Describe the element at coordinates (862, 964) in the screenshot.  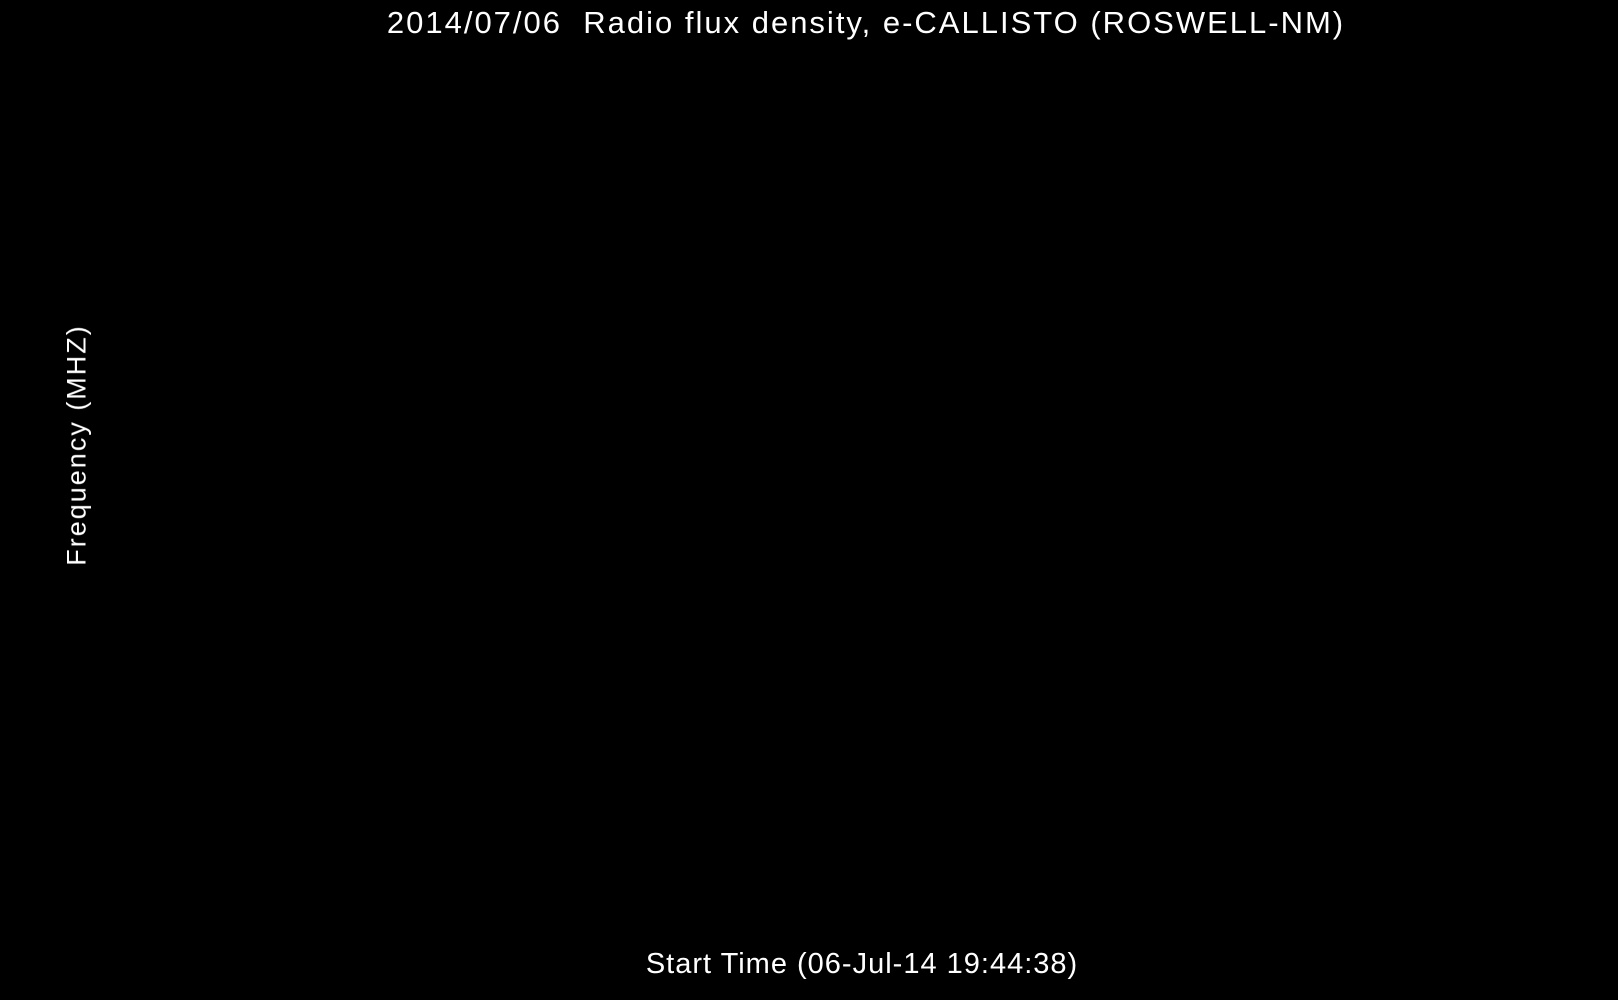
I see `x-axis-title: Start Time (06-Jul-14 19:44:38)` at that location.